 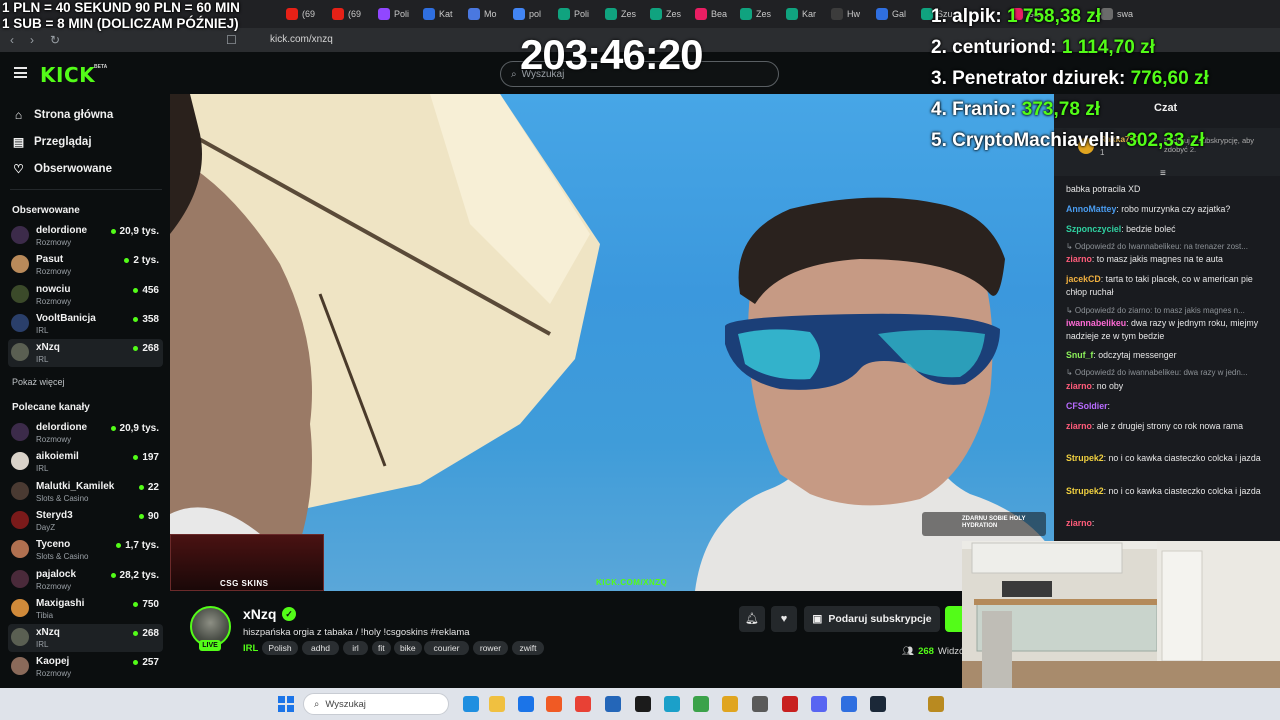 I want to click on nav-browse: ▤ Przeglądaj, so click(x=52, y=142).